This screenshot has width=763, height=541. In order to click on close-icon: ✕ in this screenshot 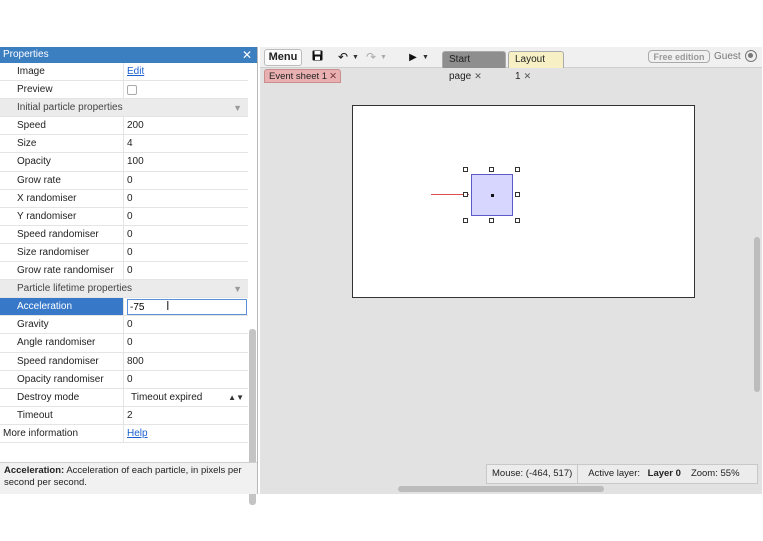, I will do `click(247, 55)`.